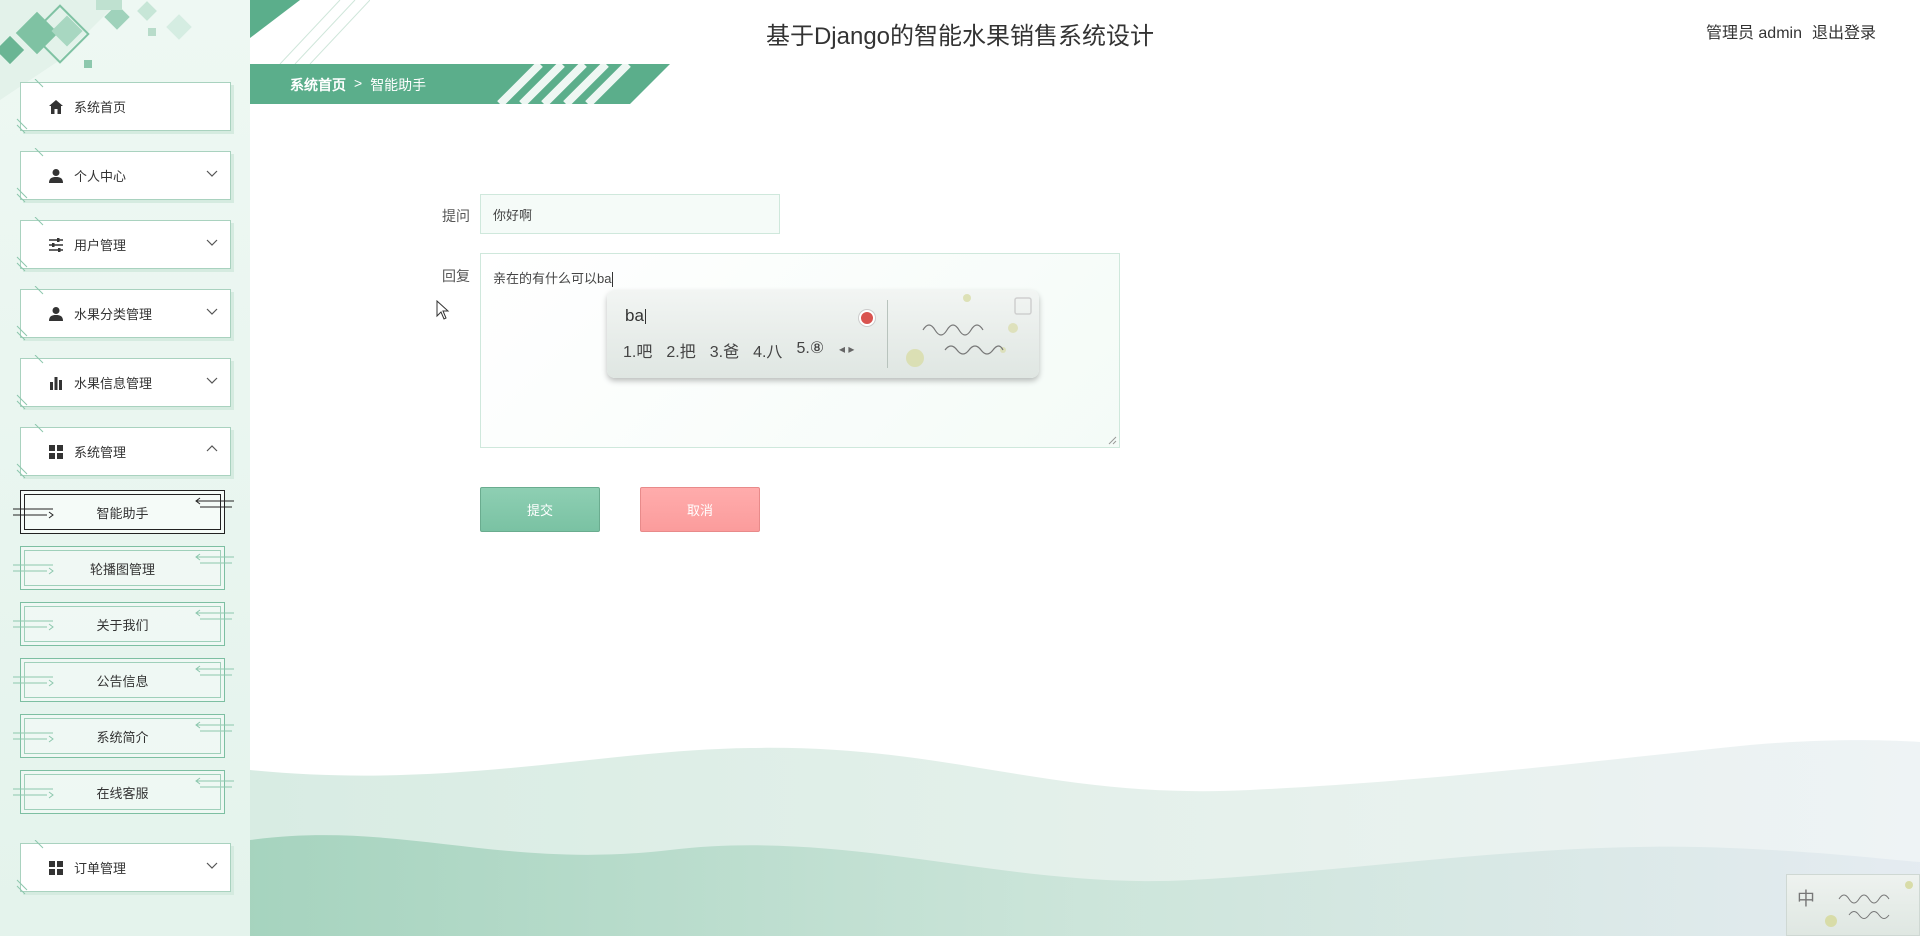 This screenshot has height=936, width=1920. I want to click on cancel-button: 取消, so click(700, 509).